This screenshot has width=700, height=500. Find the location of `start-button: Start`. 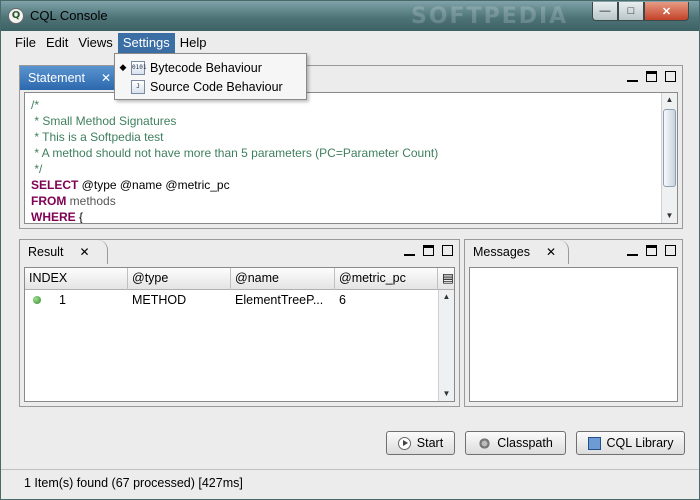

start-button: Start is located at coordinates (420, 443).